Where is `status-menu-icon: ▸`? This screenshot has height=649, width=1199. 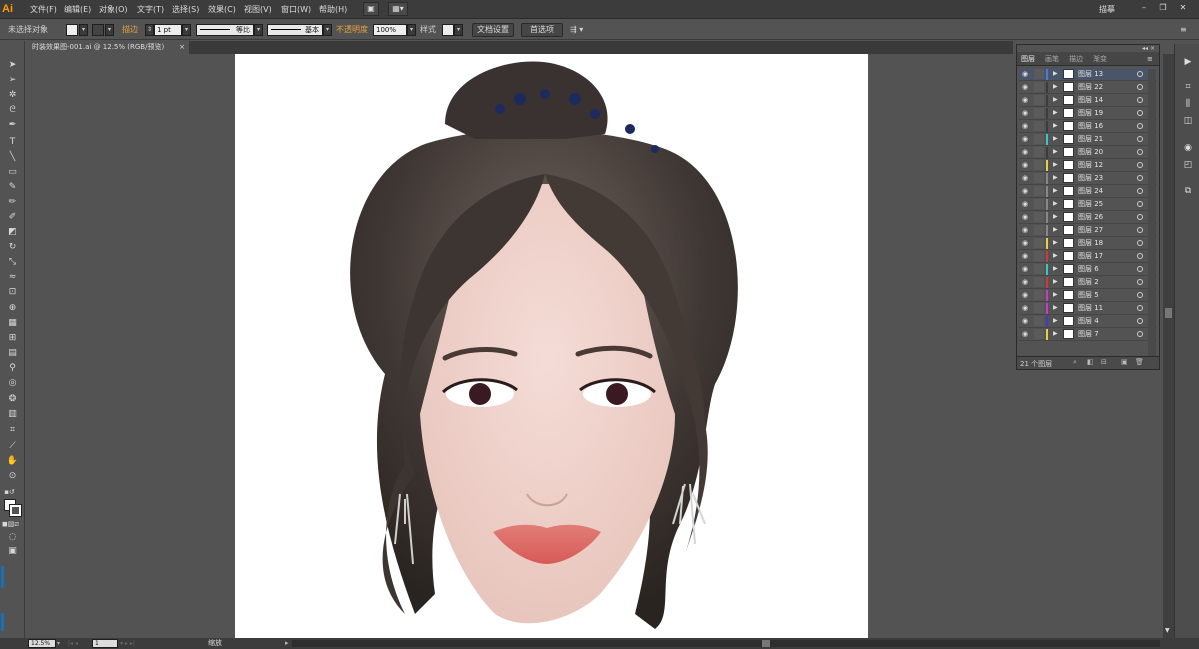 status-menu-icon: ▸ is located at coordinates (287, 643).